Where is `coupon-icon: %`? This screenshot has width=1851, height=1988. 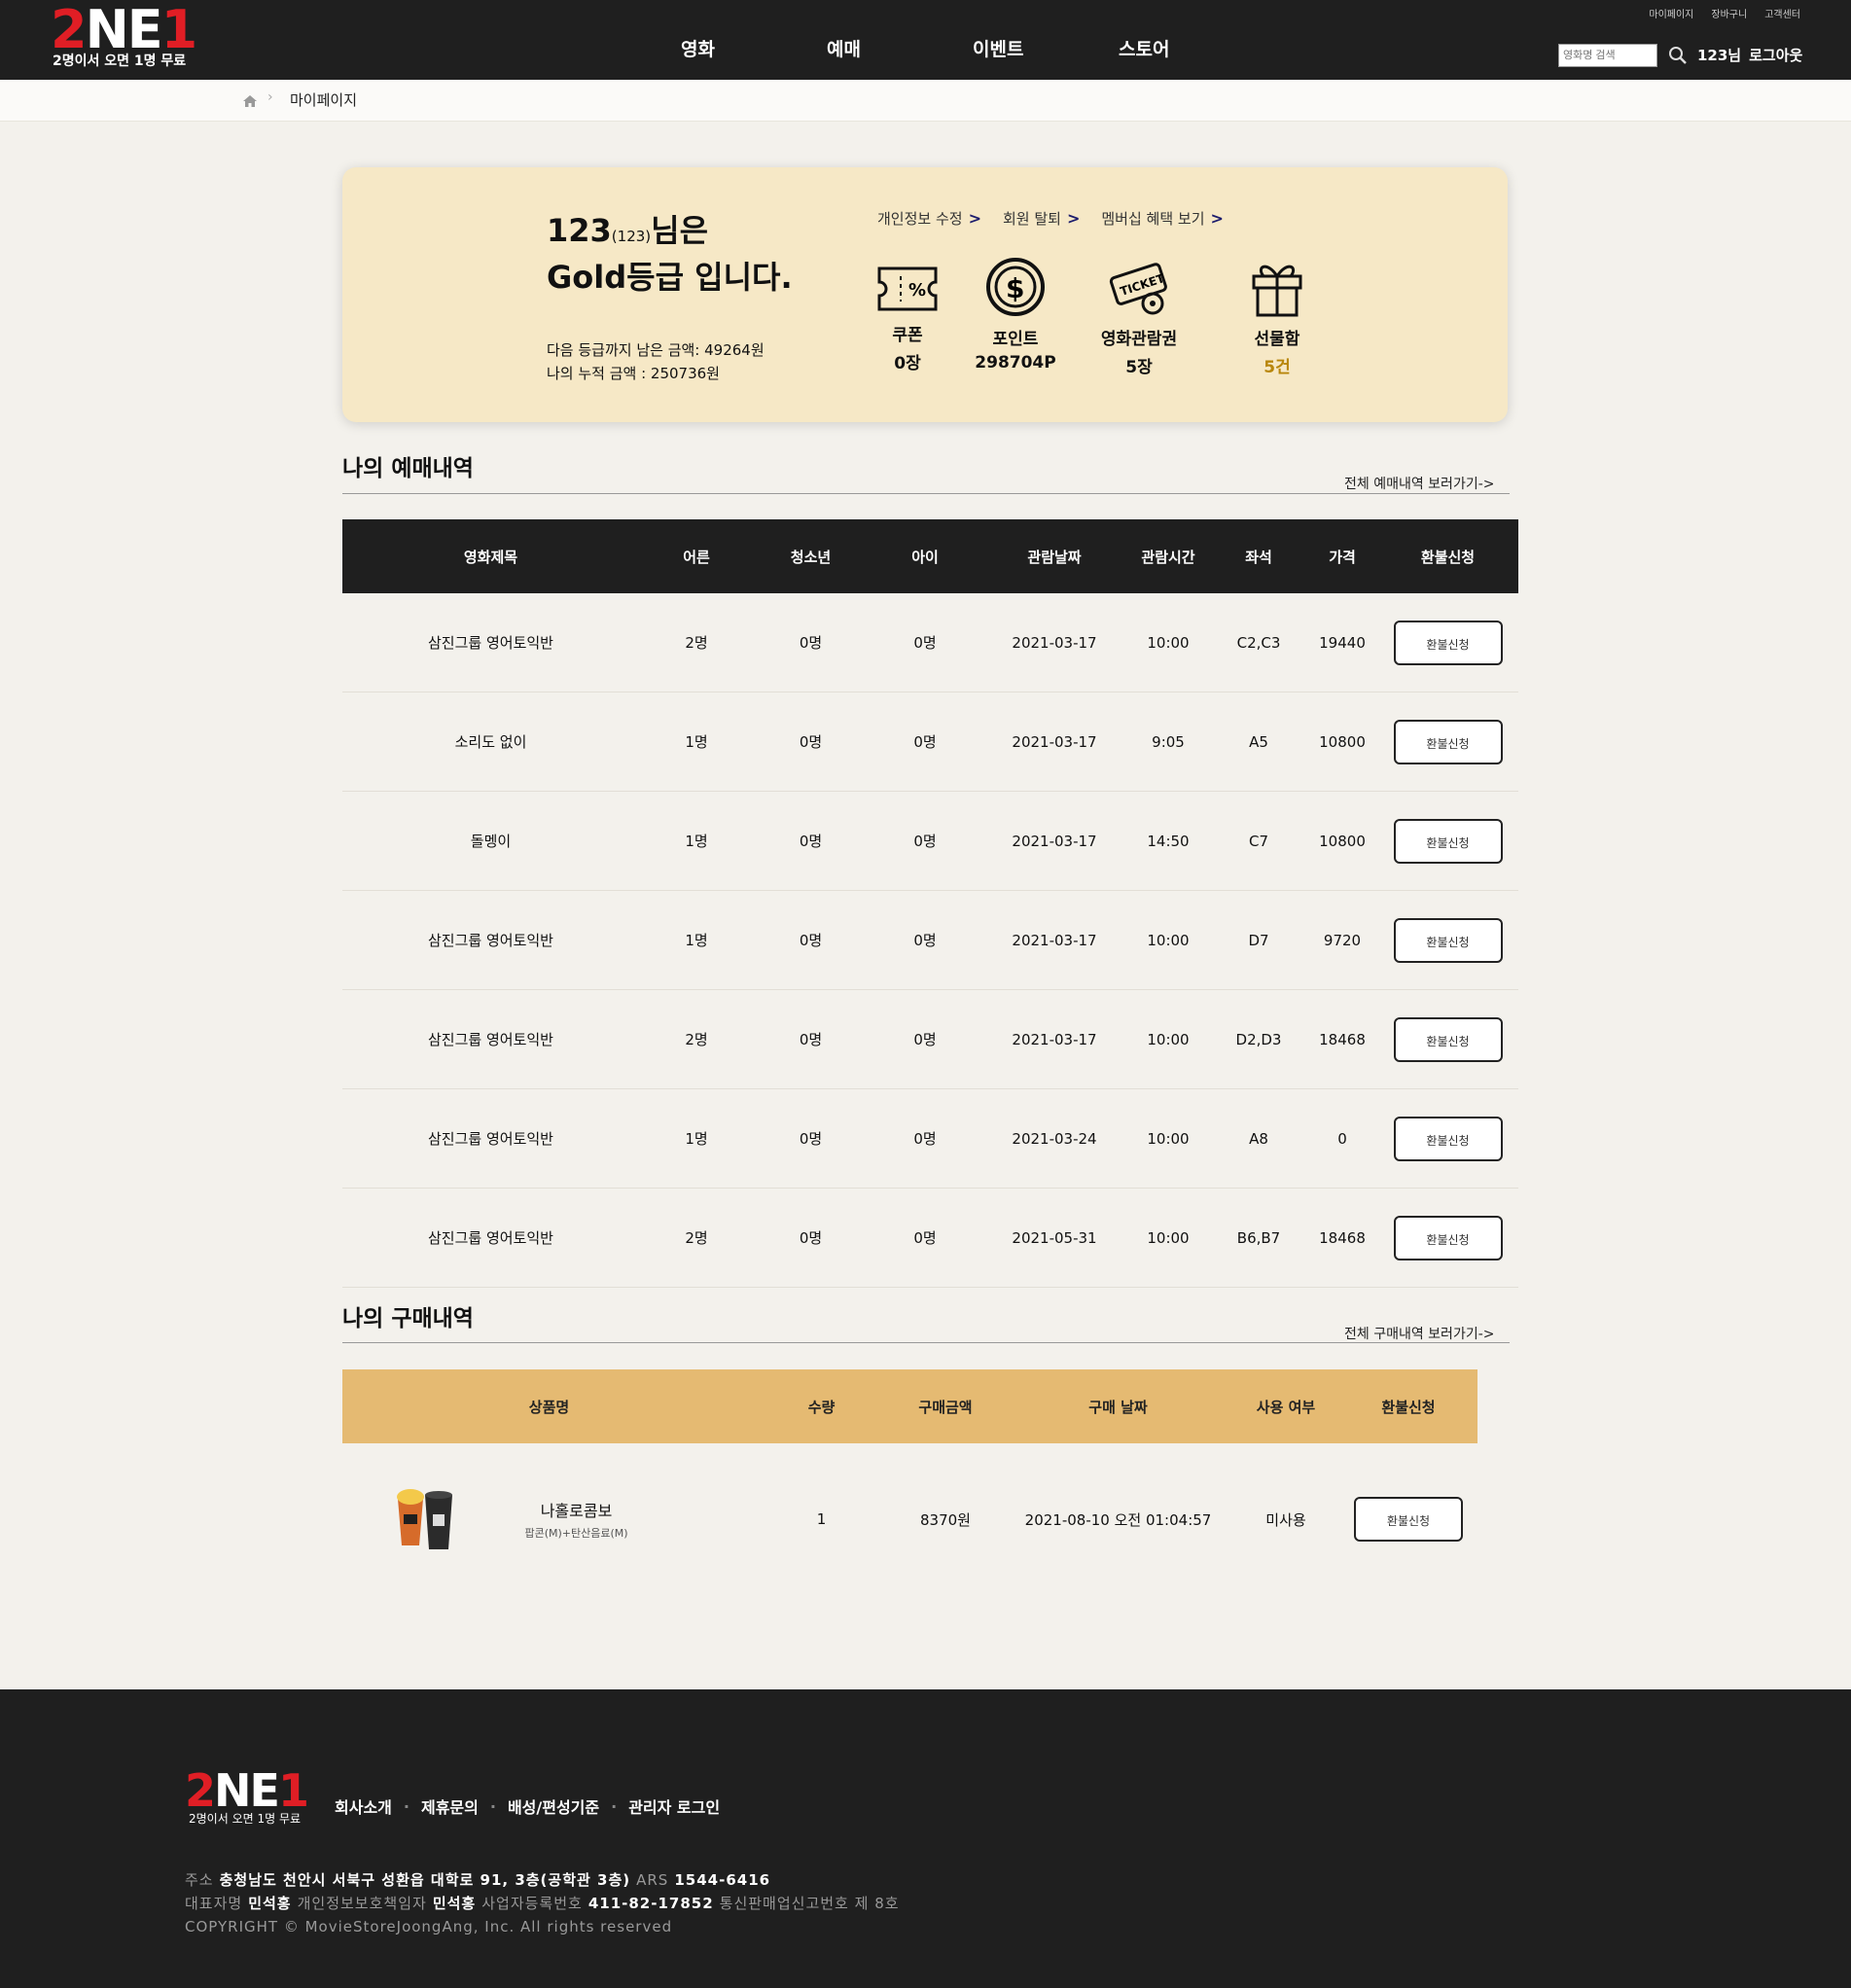
coupon-icon: % is located at coordinates (907, 288).